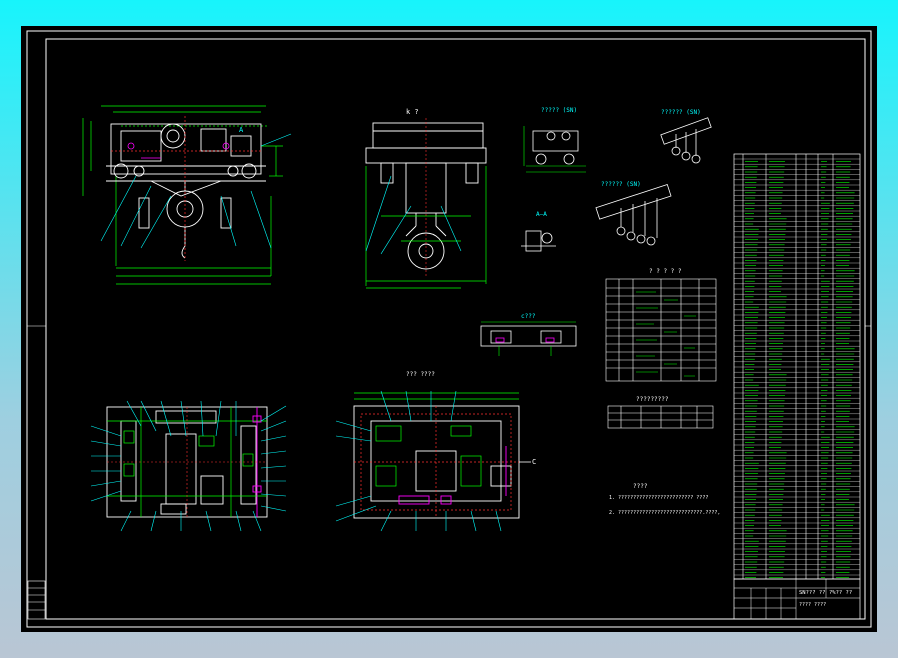 The image size is (898, 658). Describe the element at coordinates (435, 451) in the screenshot. I see `plan-view-center: ??? ???? C` at that location.